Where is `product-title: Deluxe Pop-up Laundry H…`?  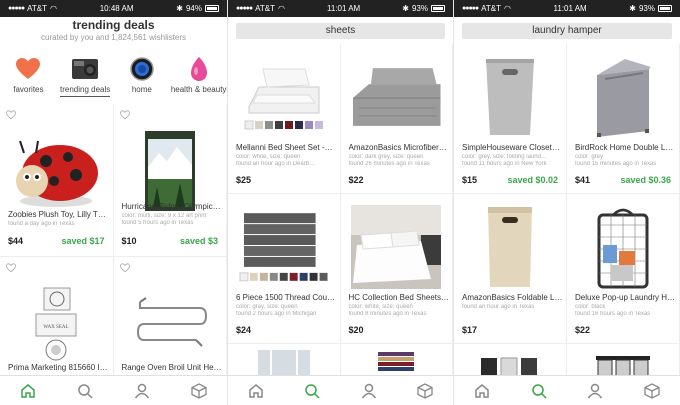
product-title: Deluxe Pop-up Laundry H… is located at coordinates (625, 297).